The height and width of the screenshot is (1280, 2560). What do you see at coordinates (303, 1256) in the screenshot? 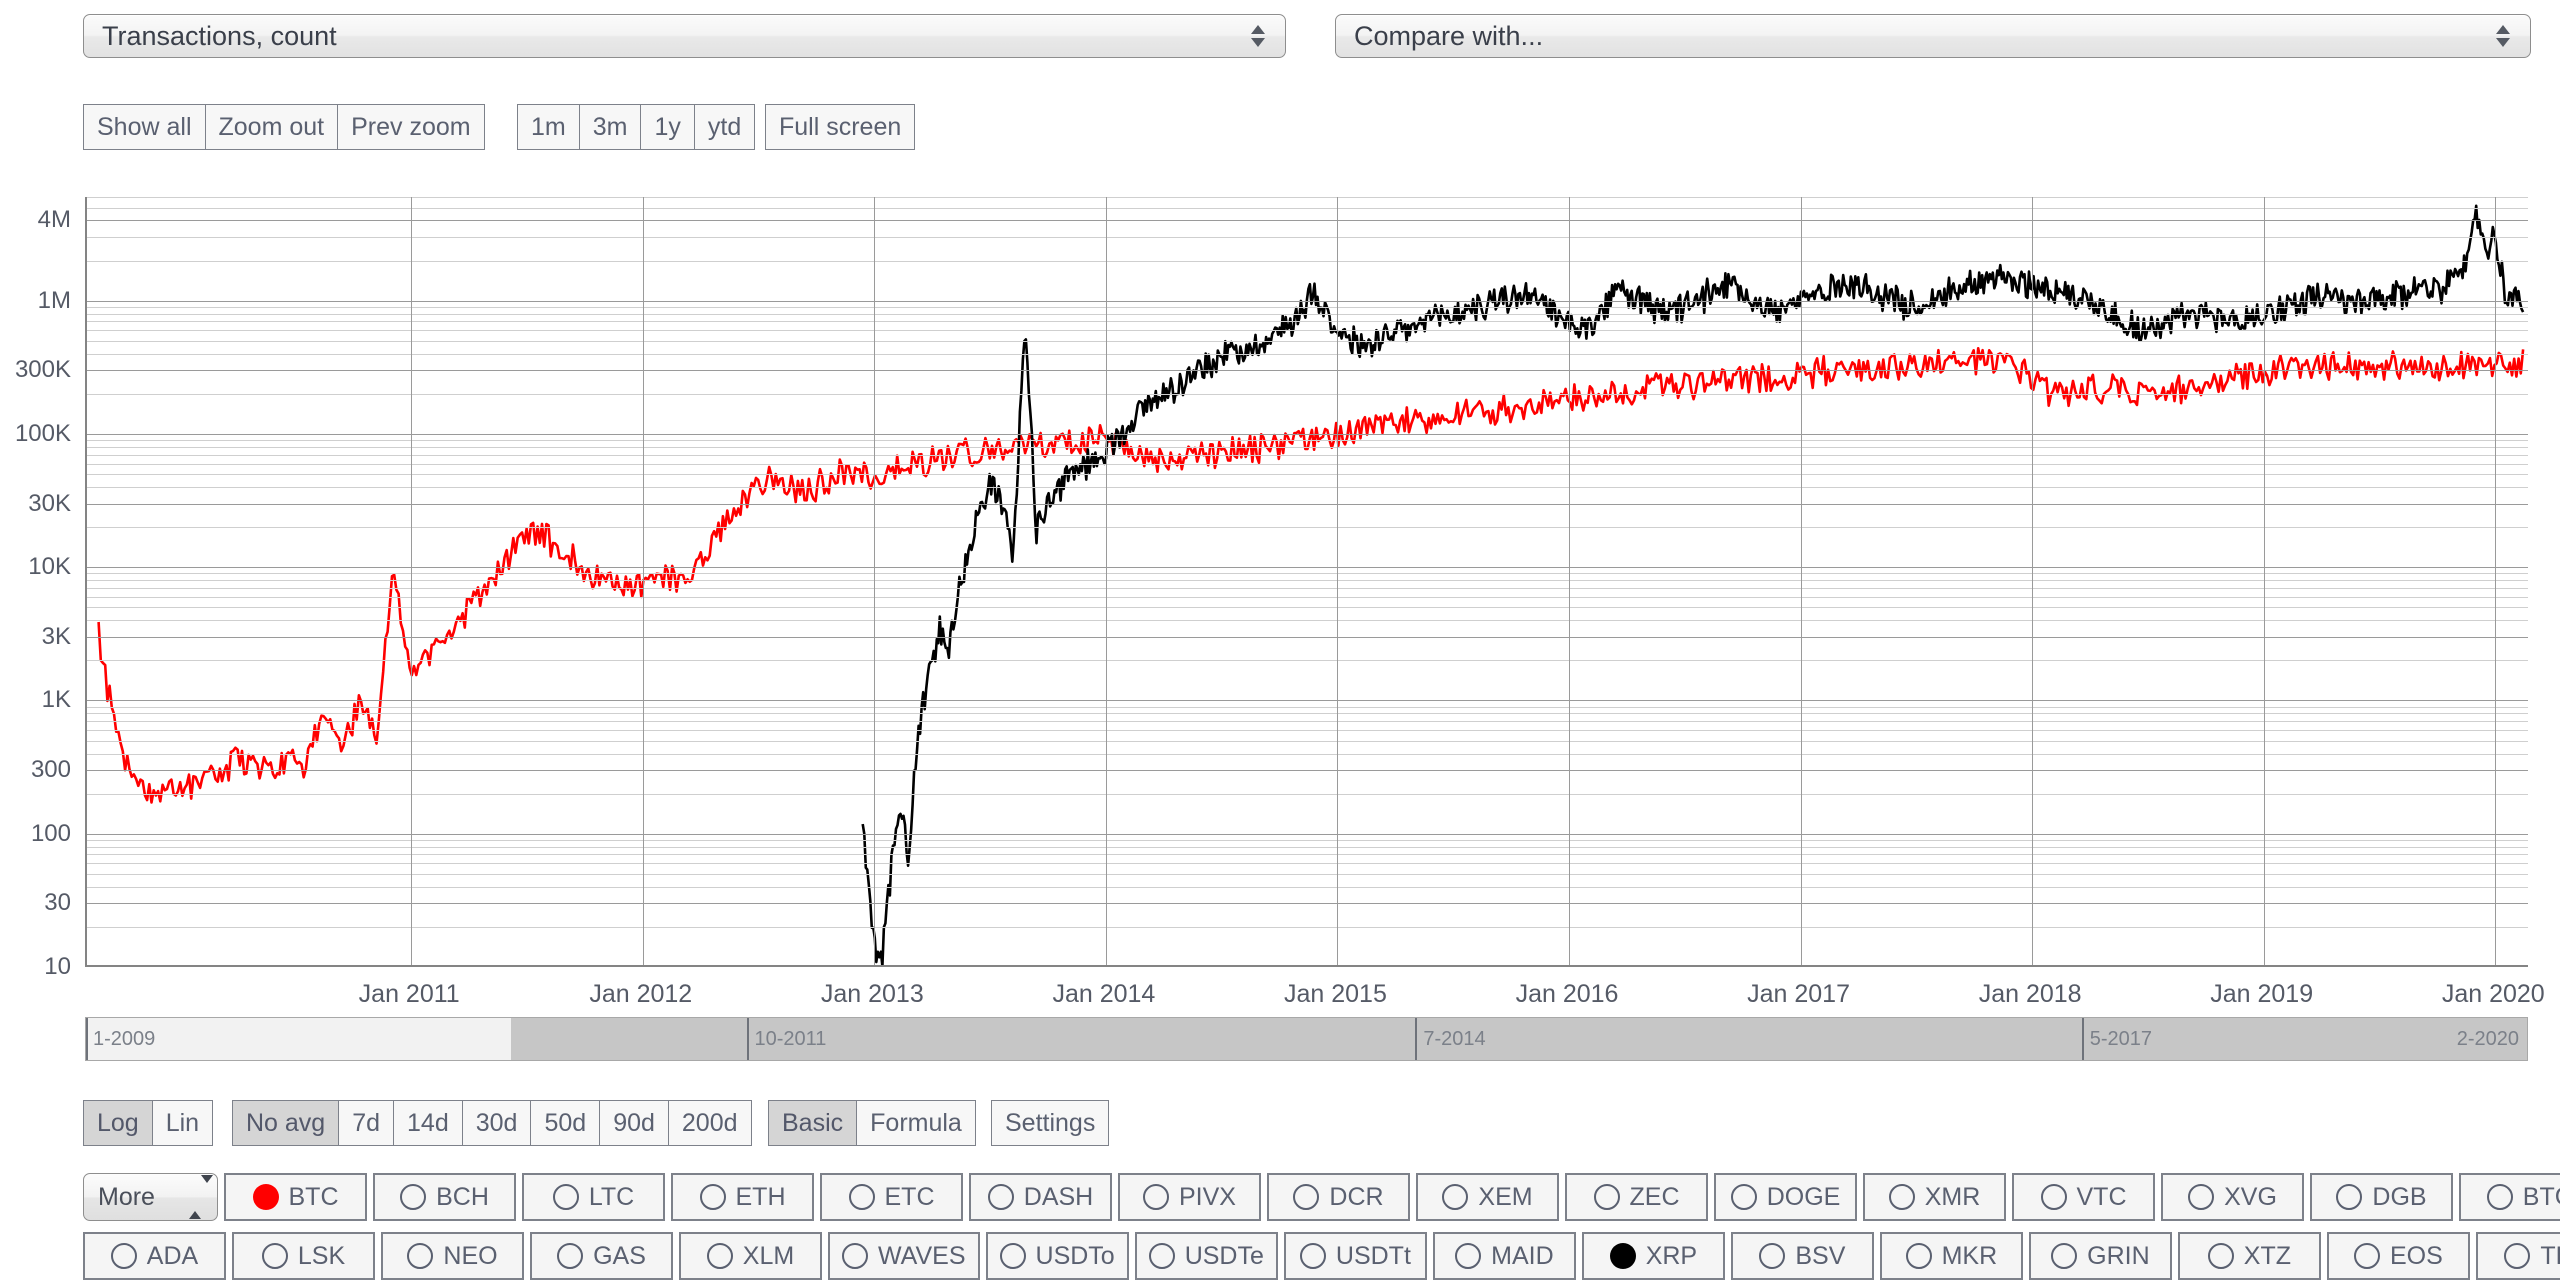
I see `coin-button-lsk: LSK` at bounding box center [303, 1256].